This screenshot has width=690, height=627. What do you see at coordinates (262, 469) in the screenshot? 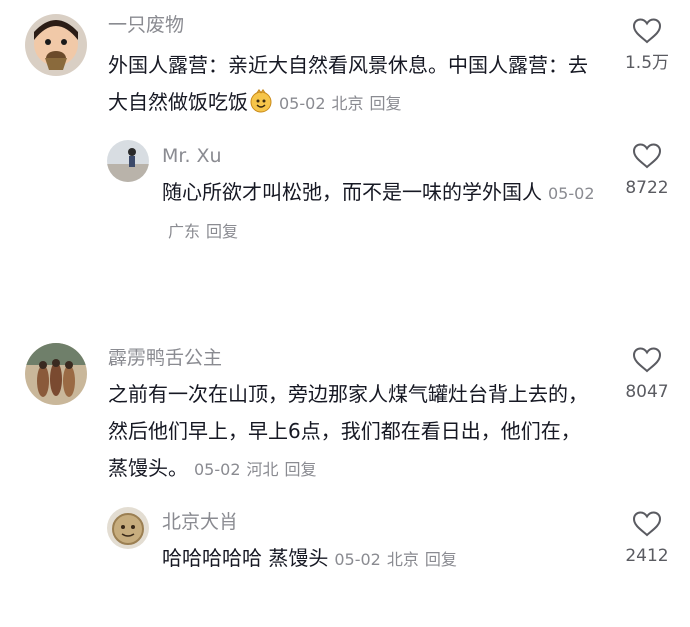
I see `comment-location: 河北` at bounding box center [262, 469].